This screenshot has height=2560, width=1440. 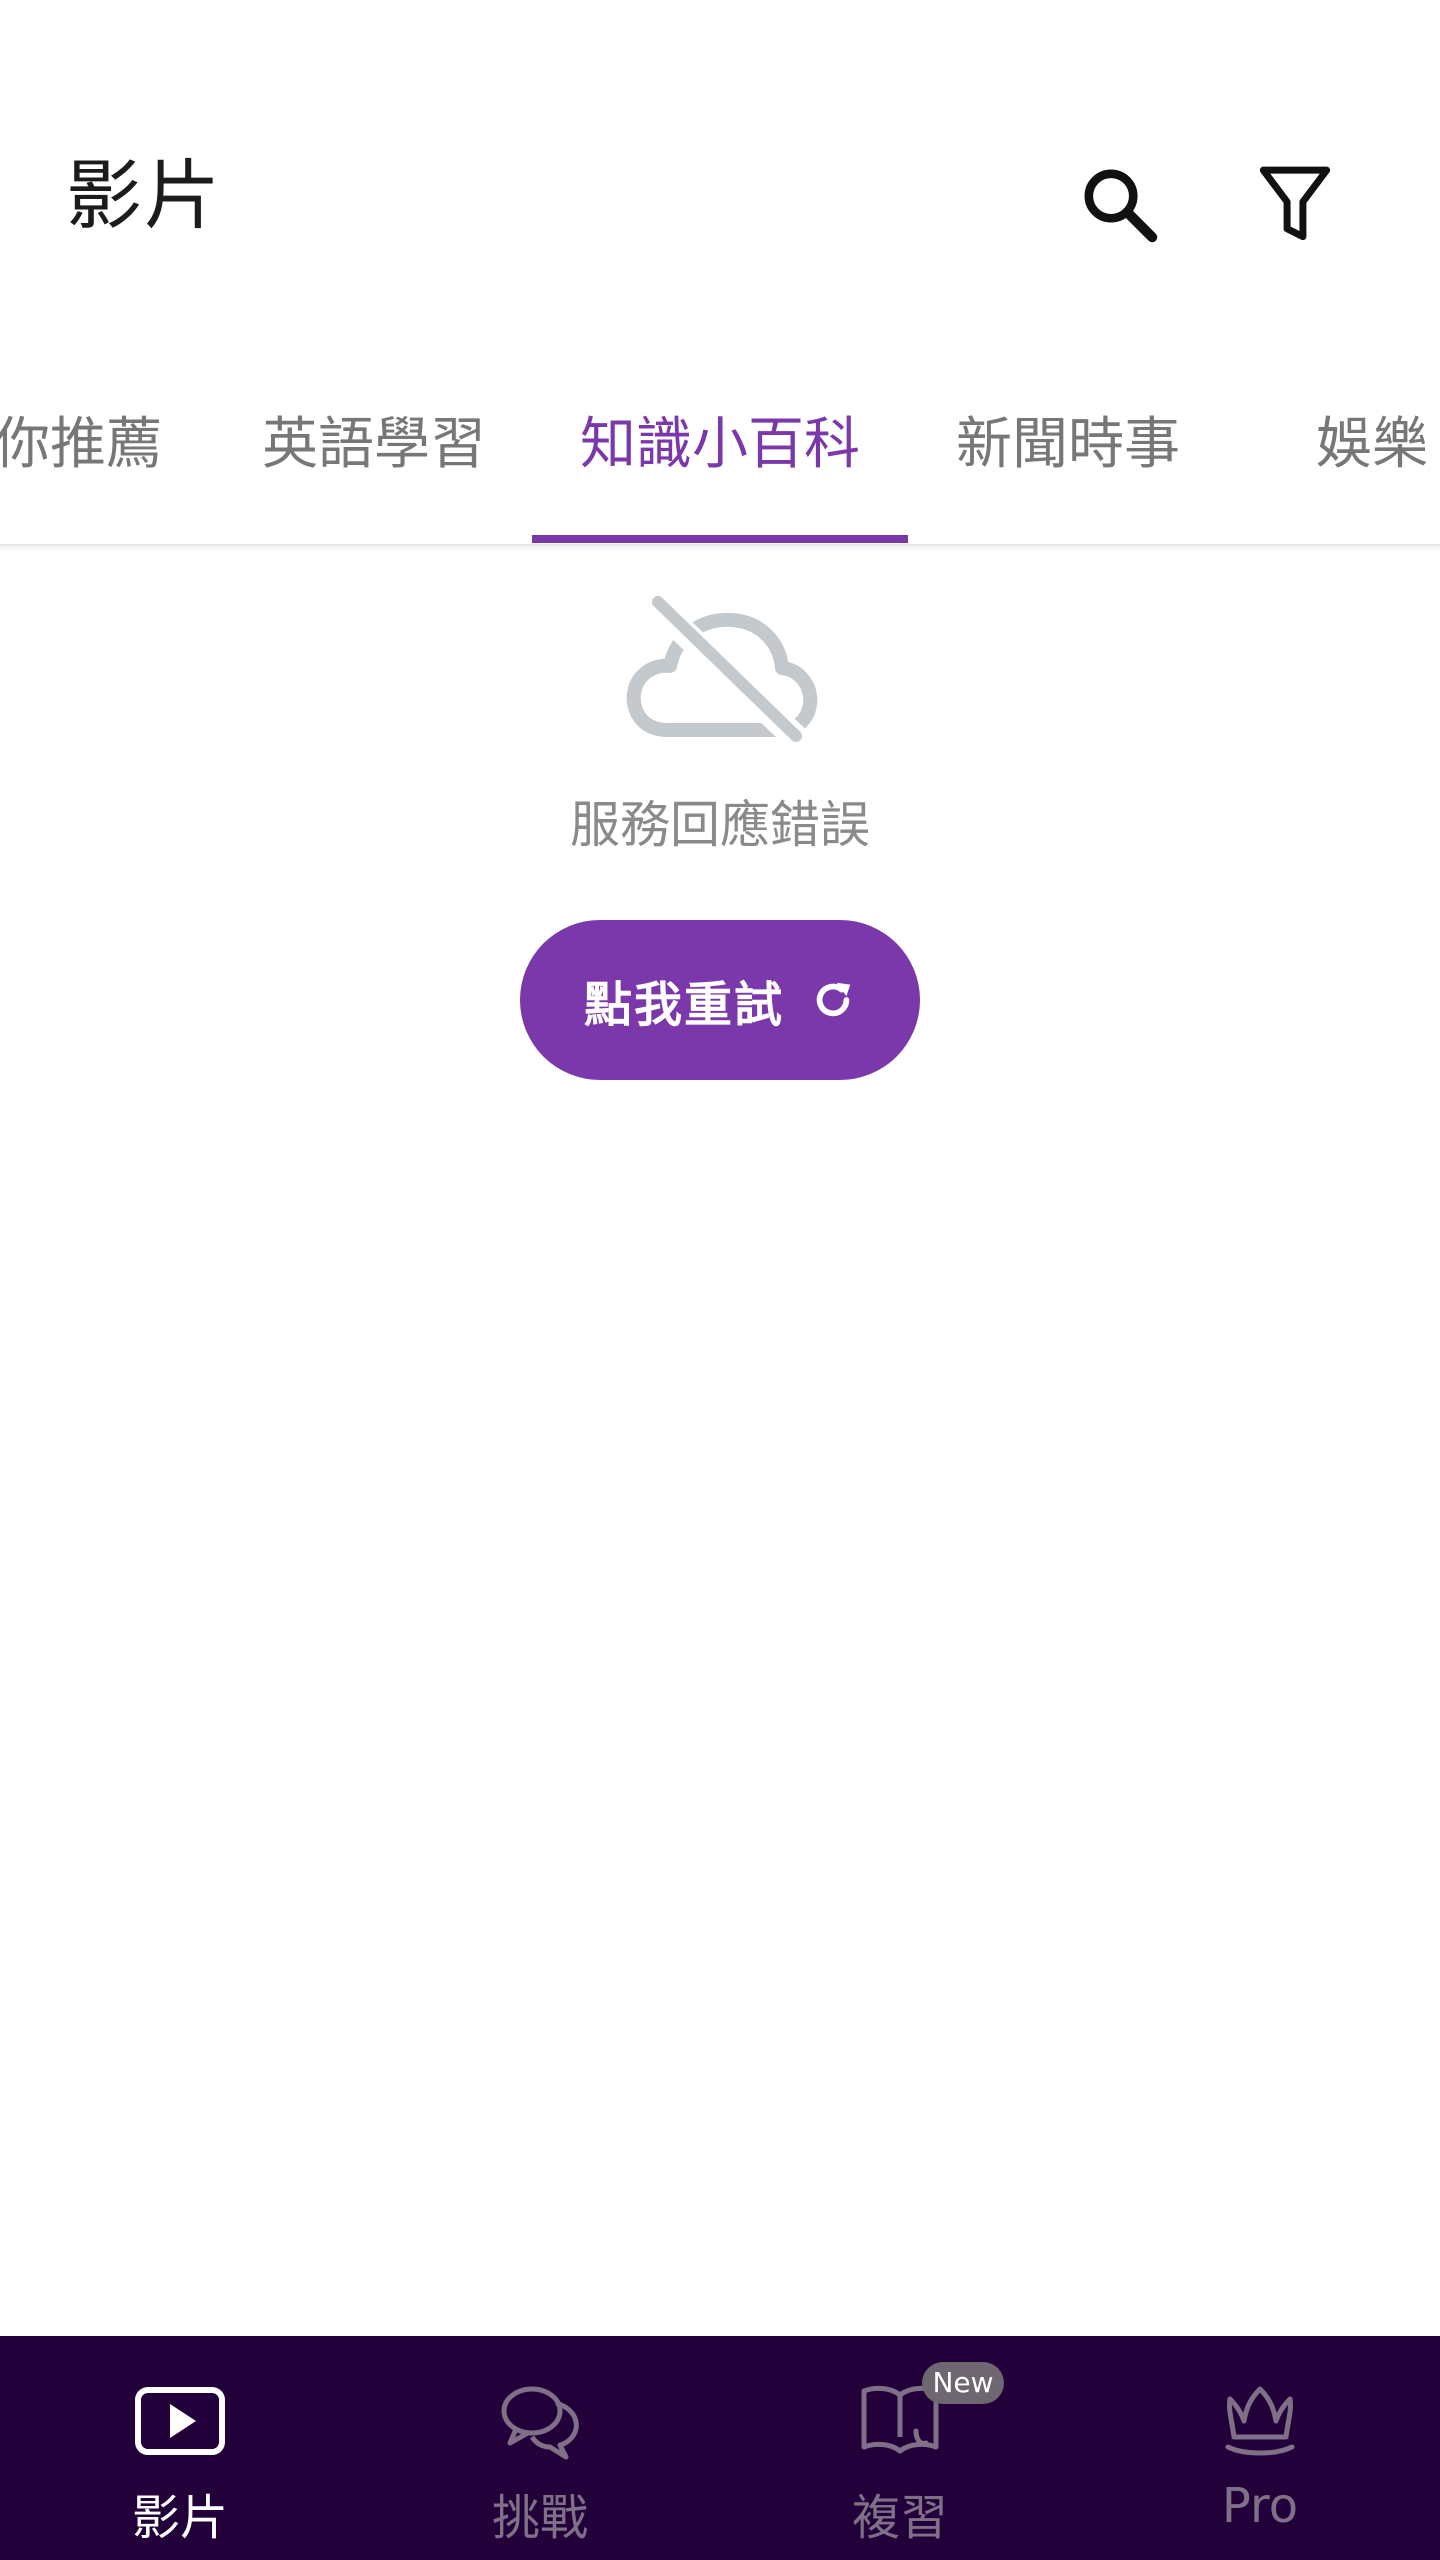 I want to click on bottom-navigation: 影片 挑戰 複習 Pro, so click(x=720, y=2448).